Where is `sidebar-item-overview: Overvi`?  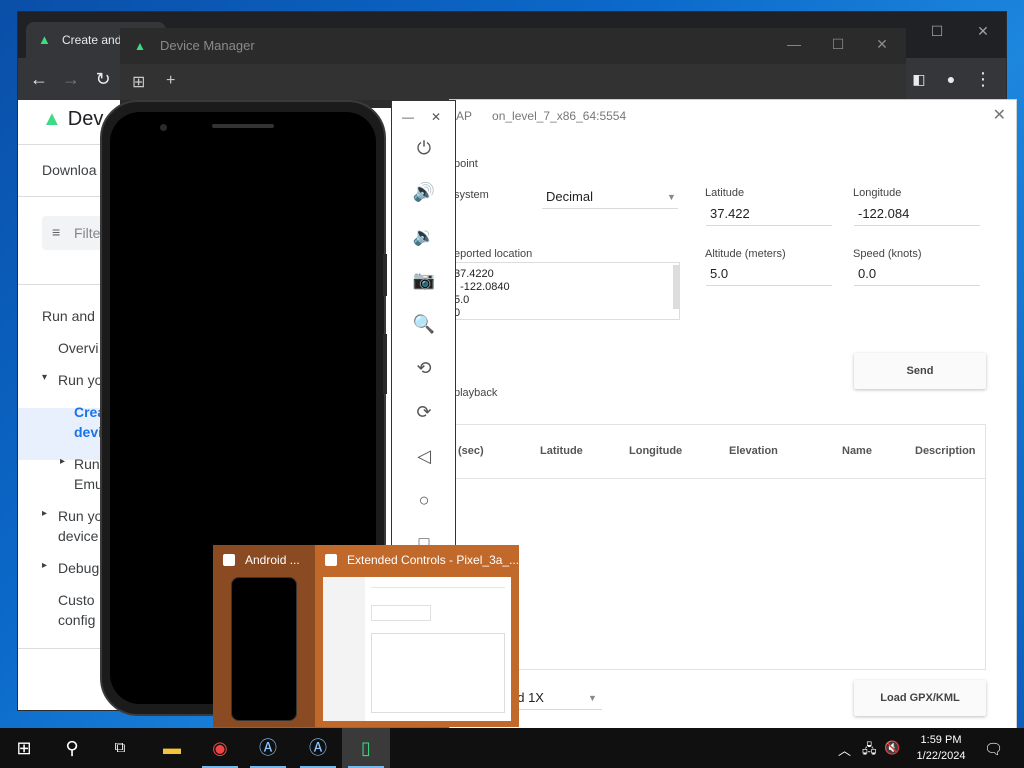
sidebar-item-overview: Overvi is located at coordinates (78, 348).